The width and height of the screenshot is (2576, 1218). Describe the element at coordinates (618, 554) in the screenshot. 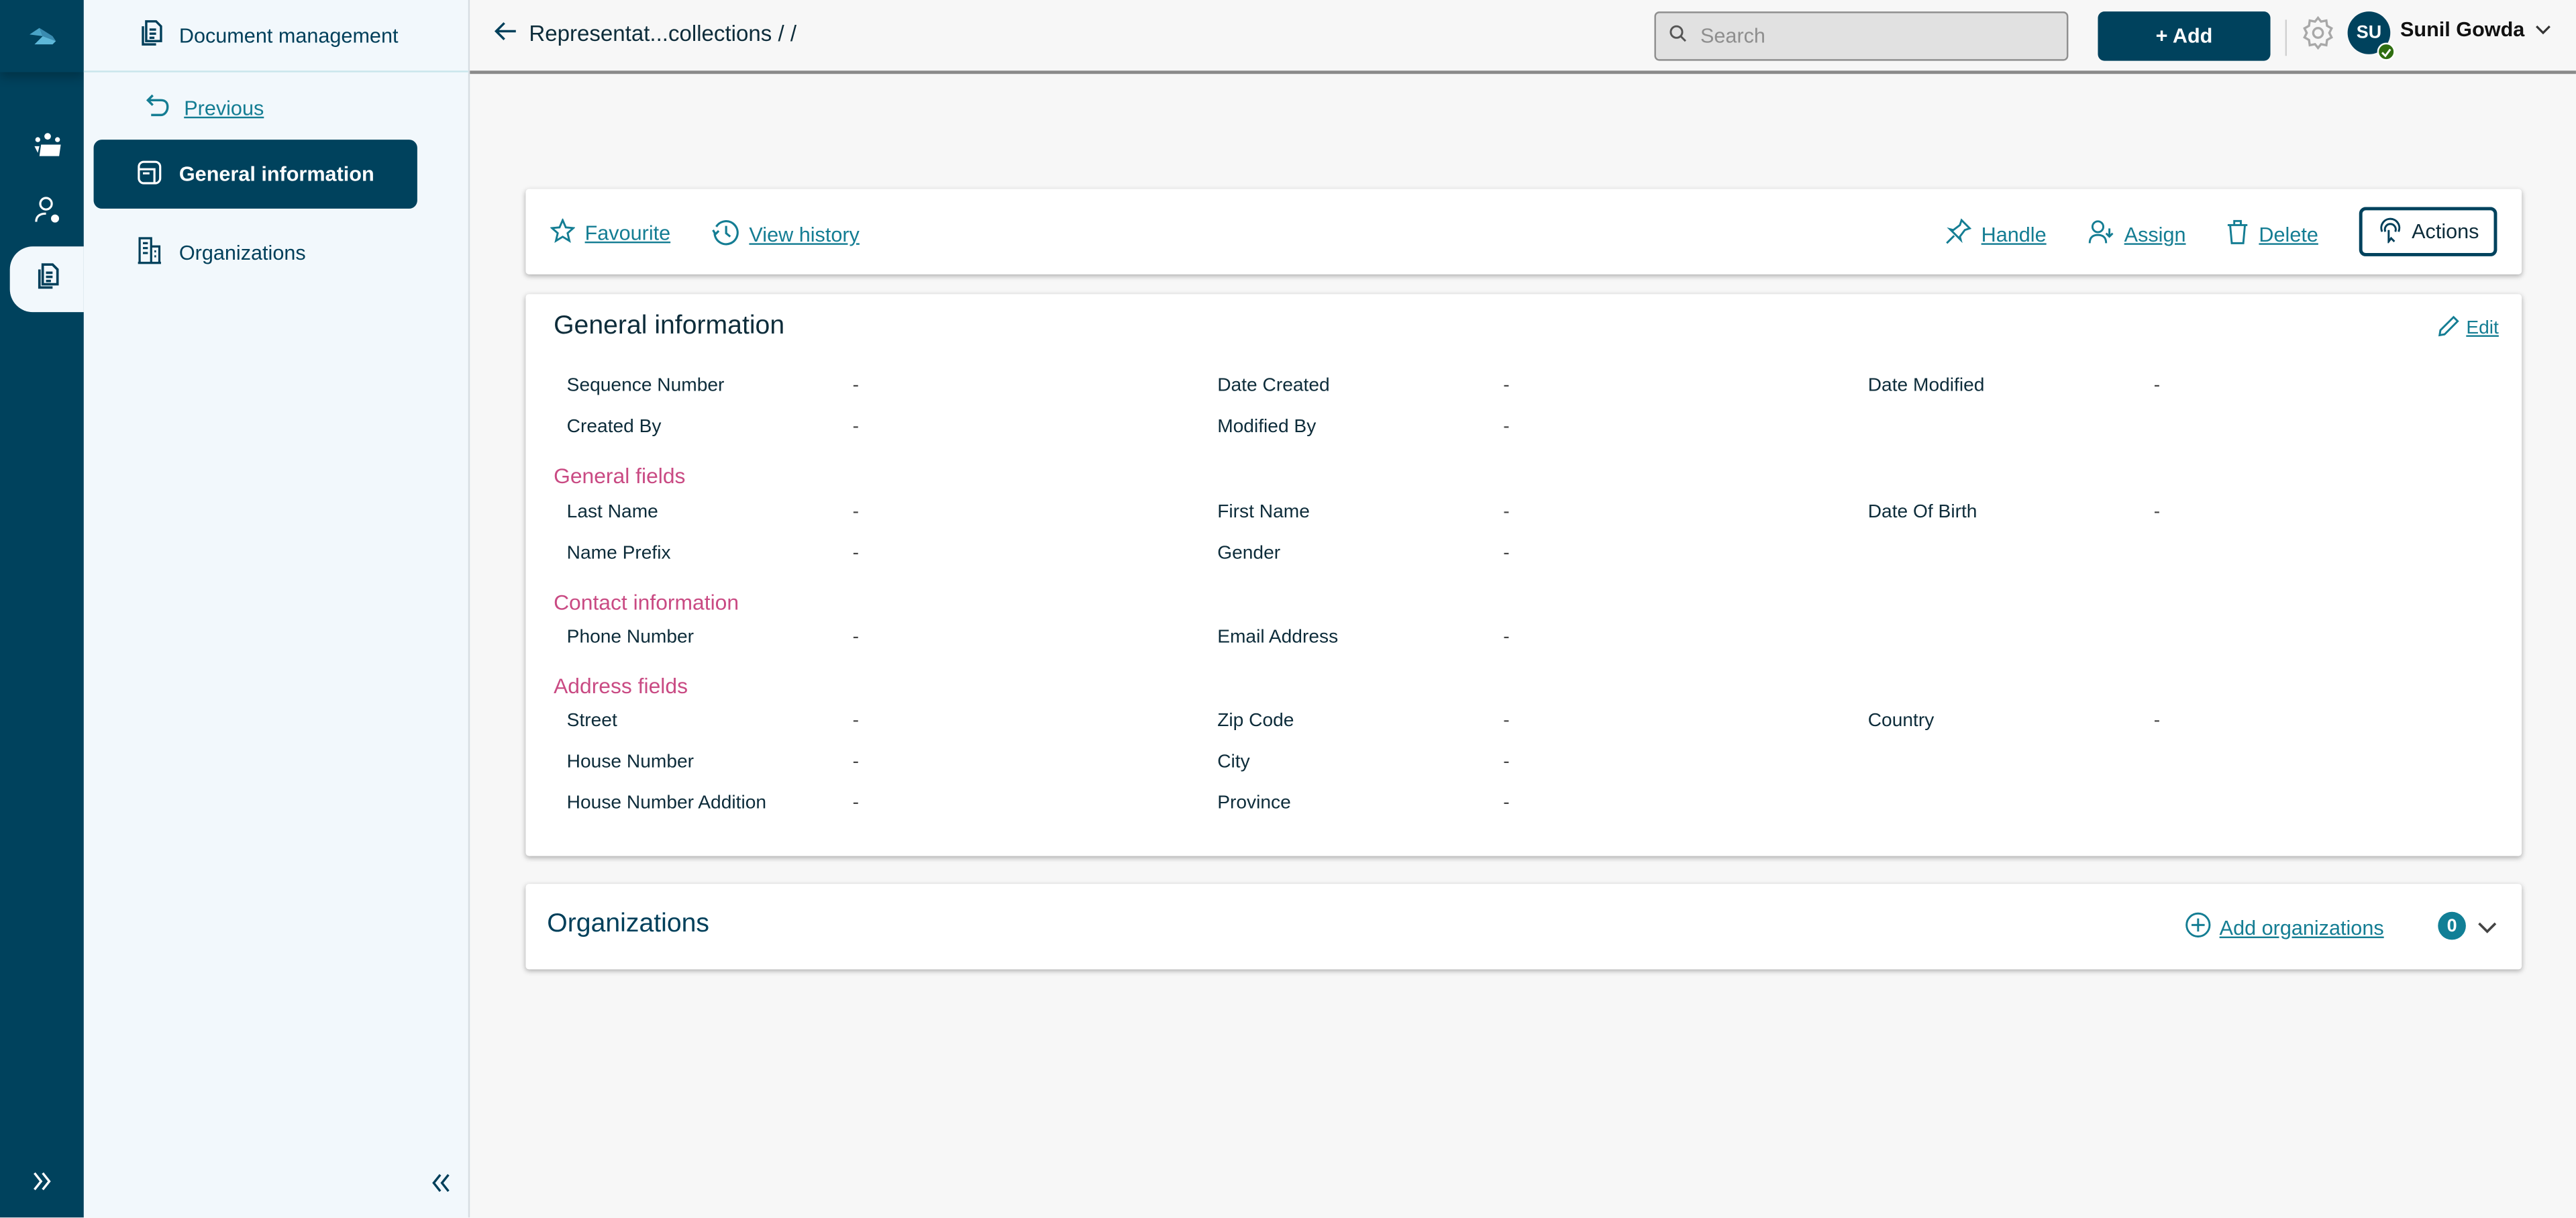

I see `field-label: Name Prefix` at that location.